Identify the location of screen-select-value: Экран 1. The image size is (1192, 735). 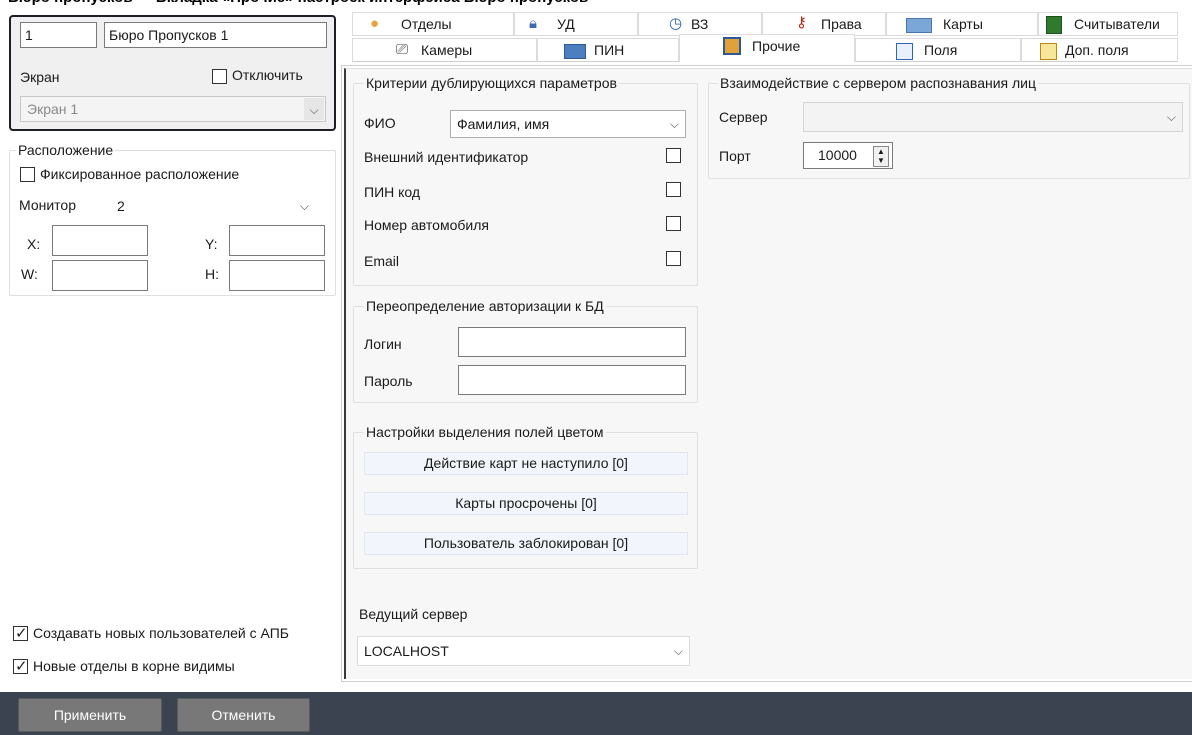
(53, 109).